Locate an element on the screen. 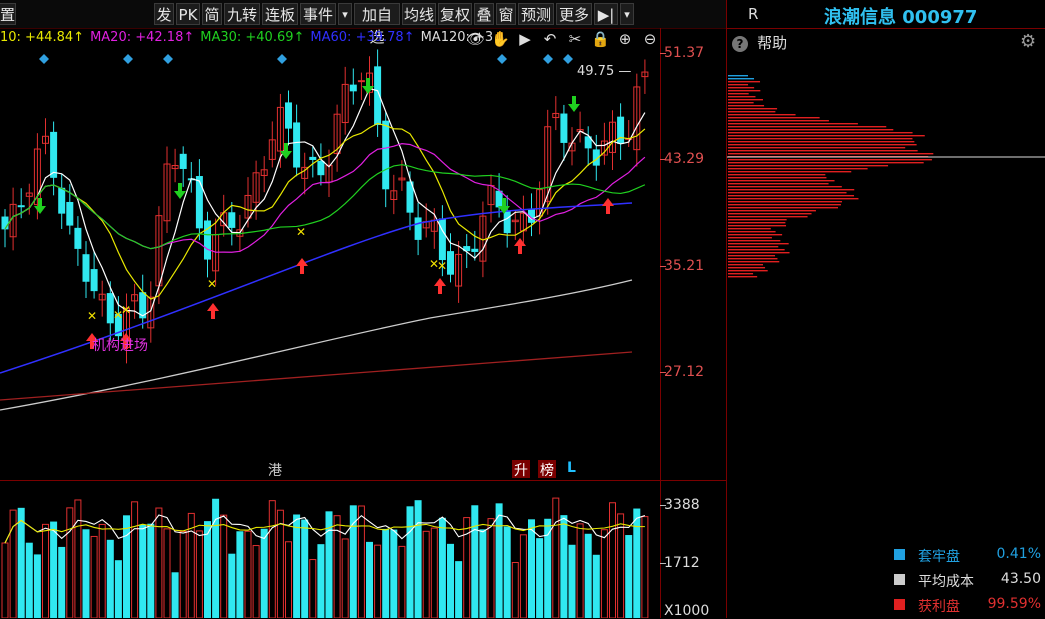 The width and height of the screenshot is (1045, 619). help-button: ? 帮助 is located at coordinates (759, 42).